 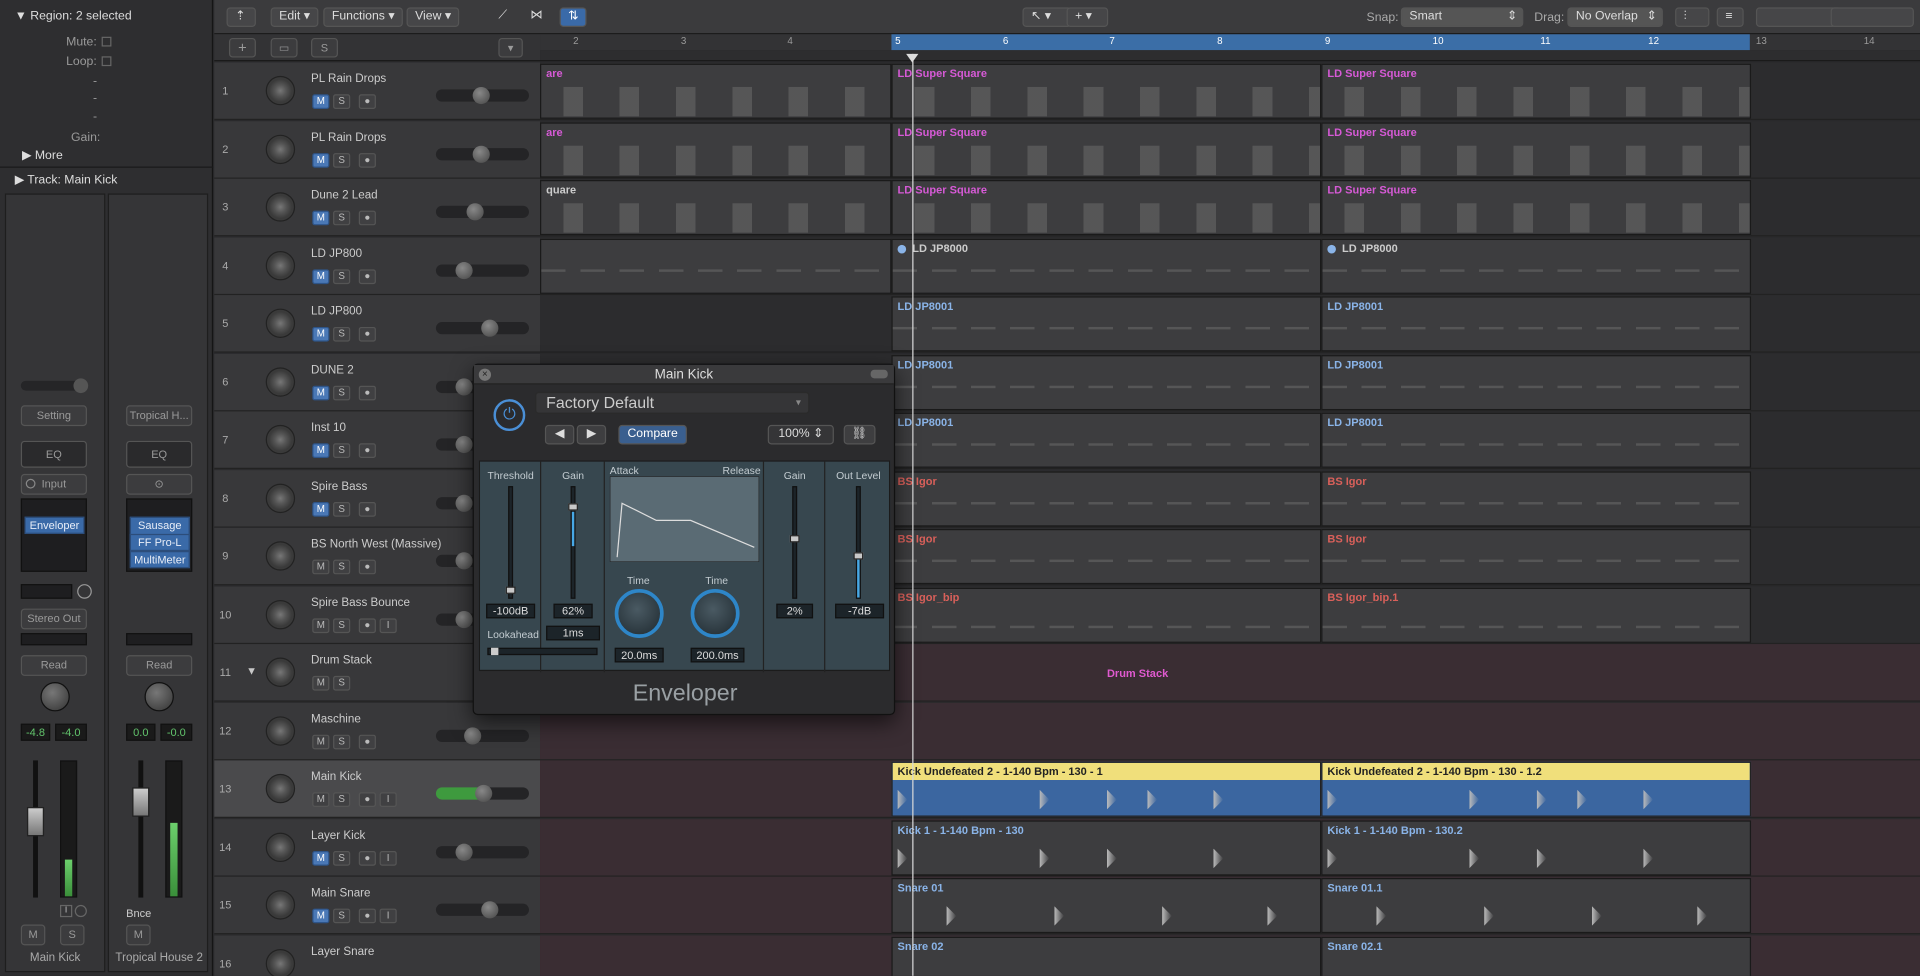 What do you see at coordinates (159, 542) in the screenshot?
I see `pro-l-slot: FF Pro-L` at bounding box center [159, 542].